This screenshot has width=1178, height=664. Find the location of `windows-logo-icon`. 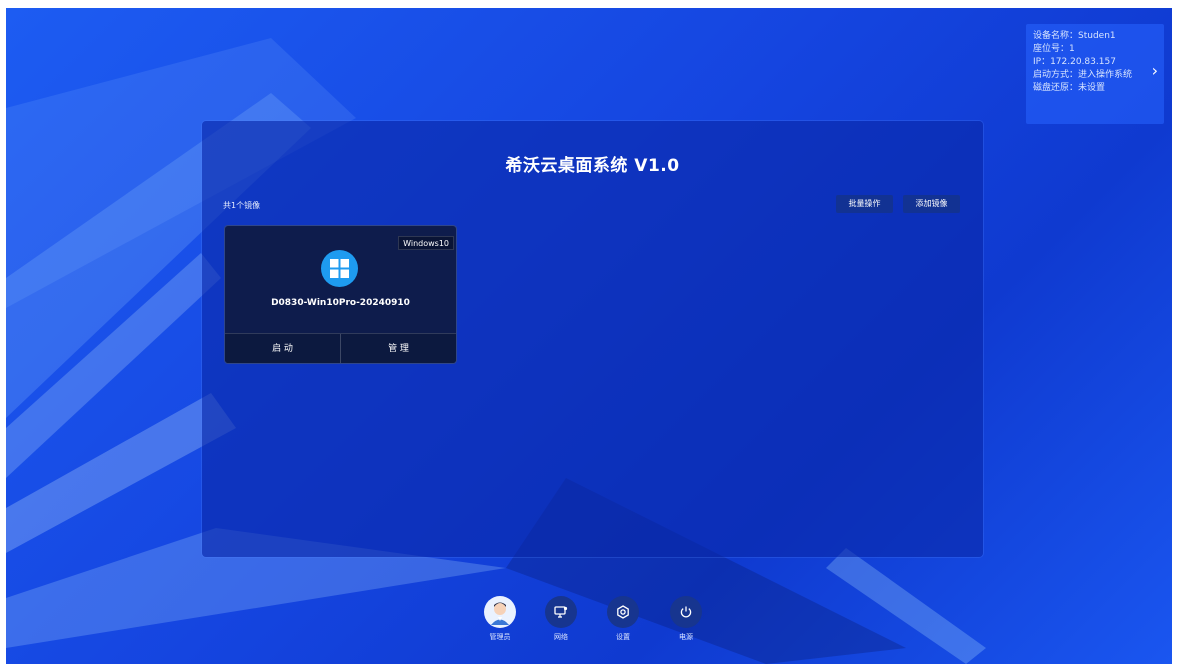

windows-logo-icon is located at coordinates (339, 268).